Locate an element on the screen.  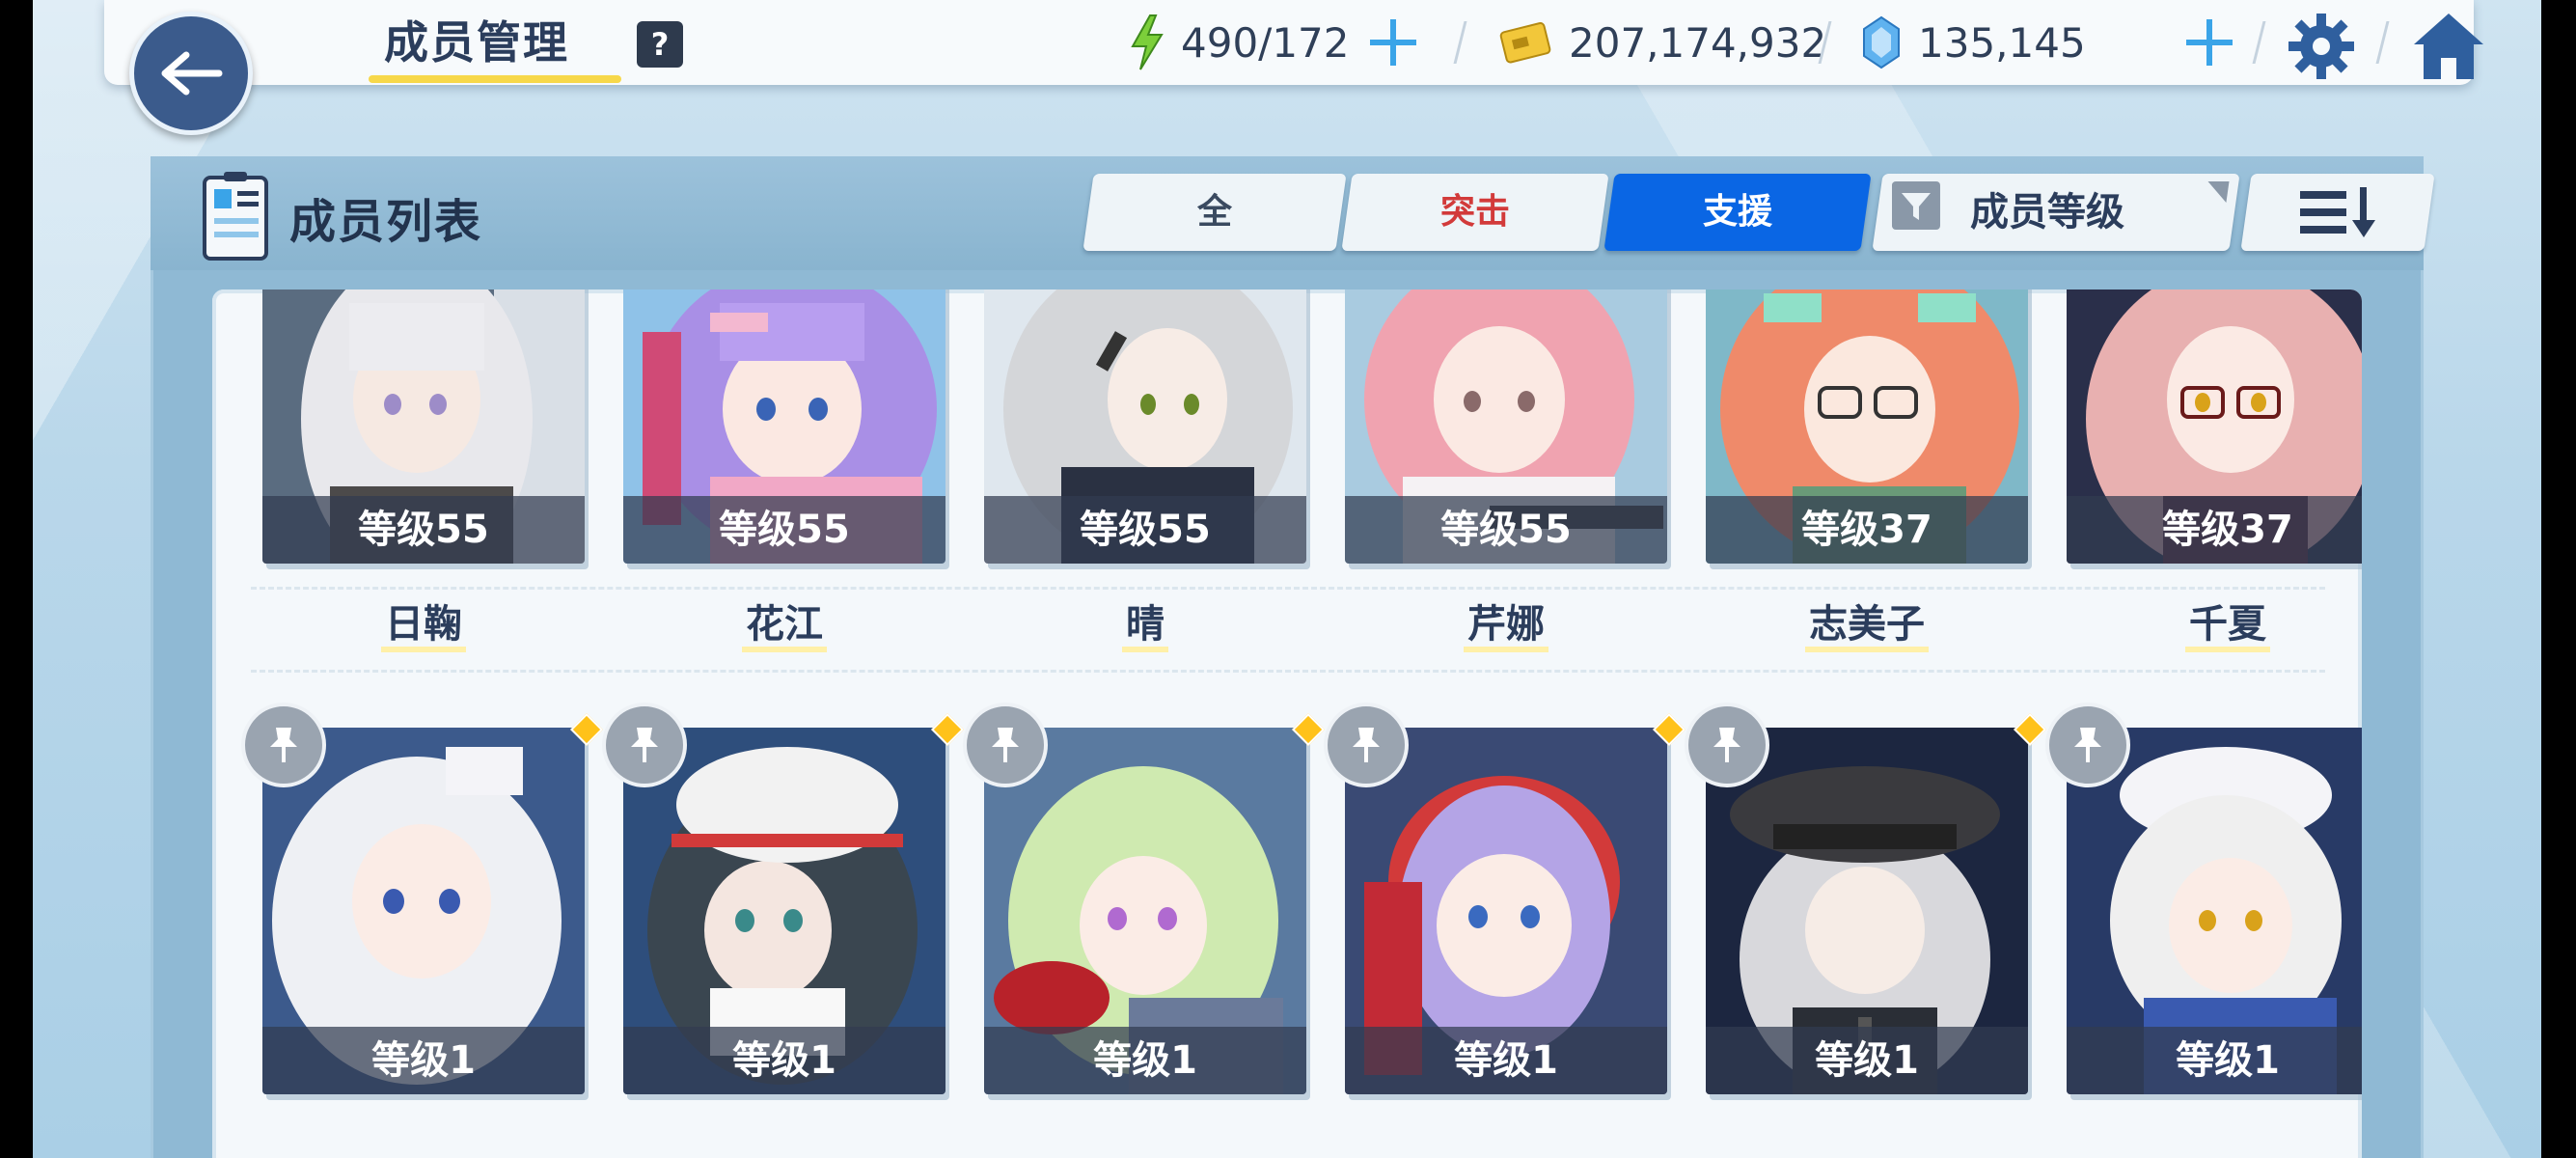
sort-descending-icon is located at coordinates (2337, 212).